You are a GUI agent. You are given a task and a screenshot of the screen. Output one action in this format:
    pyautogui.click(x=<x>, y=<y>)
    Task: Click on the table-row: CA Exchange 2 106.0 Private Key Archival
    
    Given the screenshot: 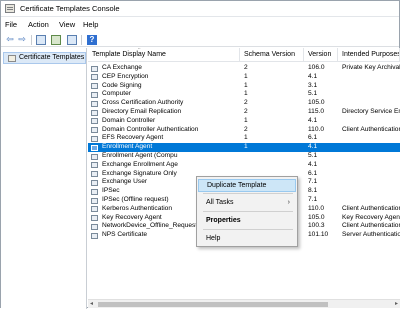 What is the action you would take?
    pyautogui.click(x=244, y=68)
    